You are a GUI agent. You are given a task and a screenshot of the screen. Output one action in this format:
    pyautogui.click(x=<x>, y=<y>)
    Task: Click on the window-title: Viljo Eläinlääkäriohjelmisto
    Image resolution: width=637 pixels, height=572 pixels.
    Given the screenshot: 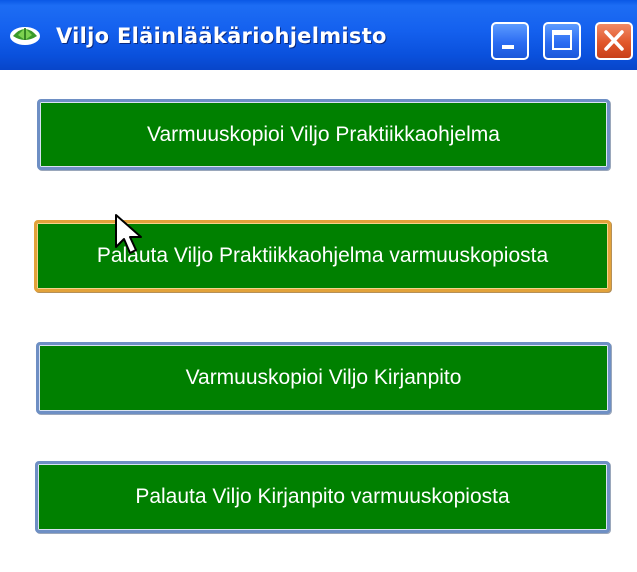 What is the action you would take?
    pyautogui.click(x=221, y=36)
    